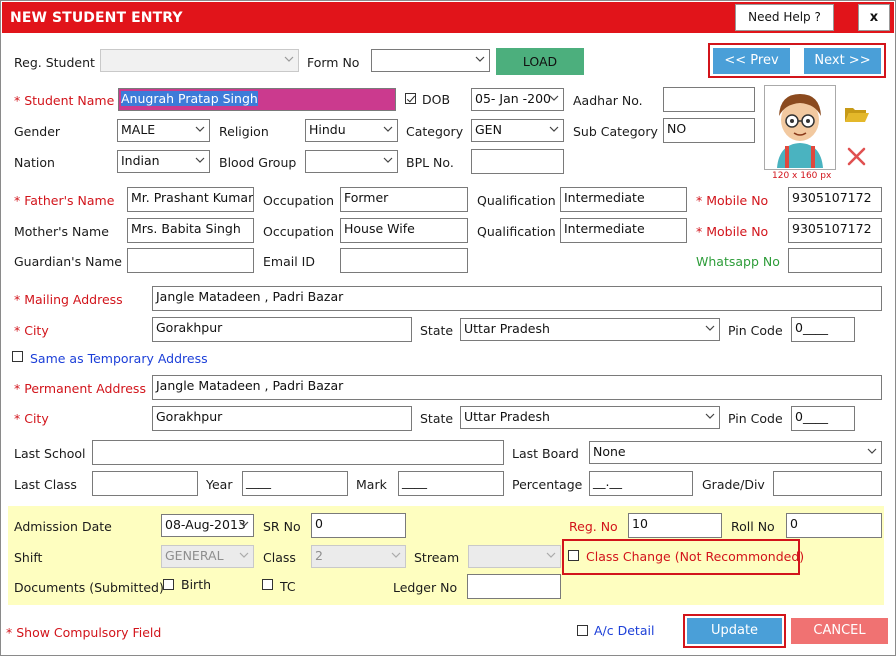 The image size is (896, 656). What do you see at coordinates (257, 99) in the screenshot?
I see `student-name-input: Anugrah Pratap Singh` at bounding box center [257, 99].